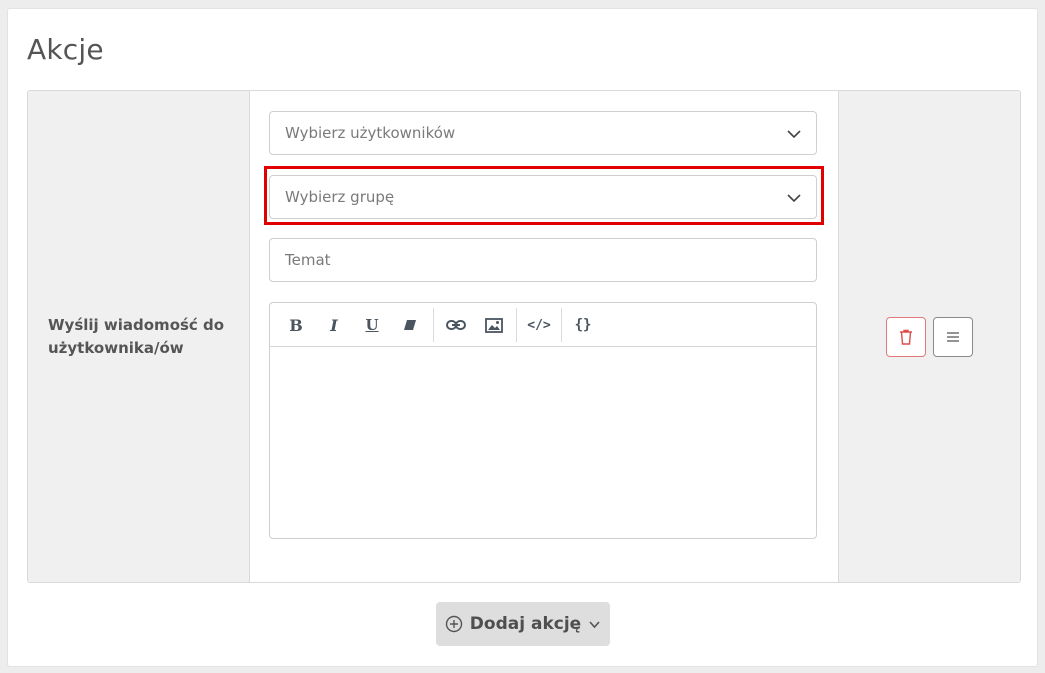 Image resolution: width=1045 pixels, height=673 pixels. Describe the element at coordinates (372, 325) in the screenshot. I see `underline-icon: U` at that location.